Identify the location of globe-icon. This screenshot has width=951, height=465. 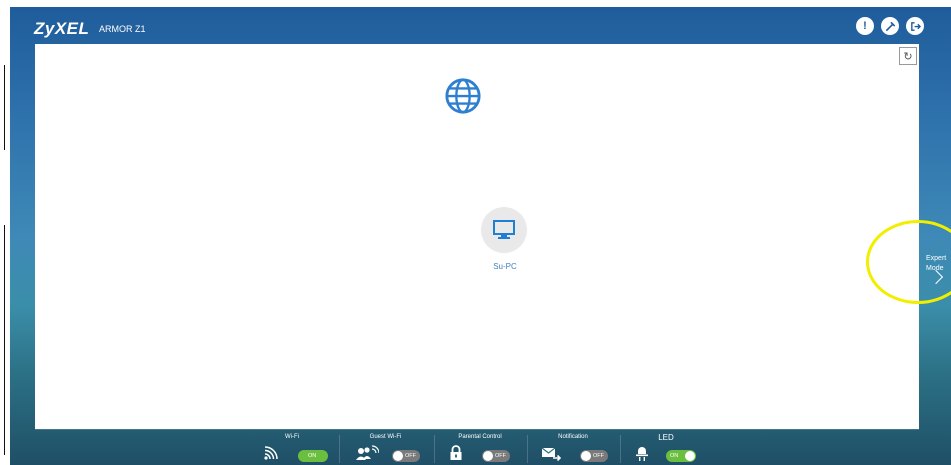
(463, 96).